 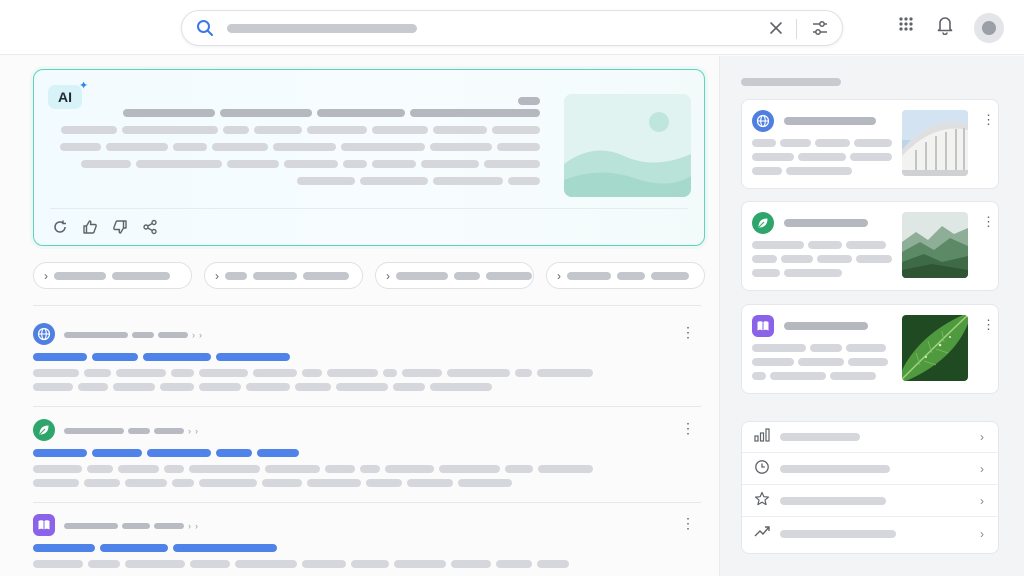 I want to click on ai-image-placeholder, so click(x=627, y=145).